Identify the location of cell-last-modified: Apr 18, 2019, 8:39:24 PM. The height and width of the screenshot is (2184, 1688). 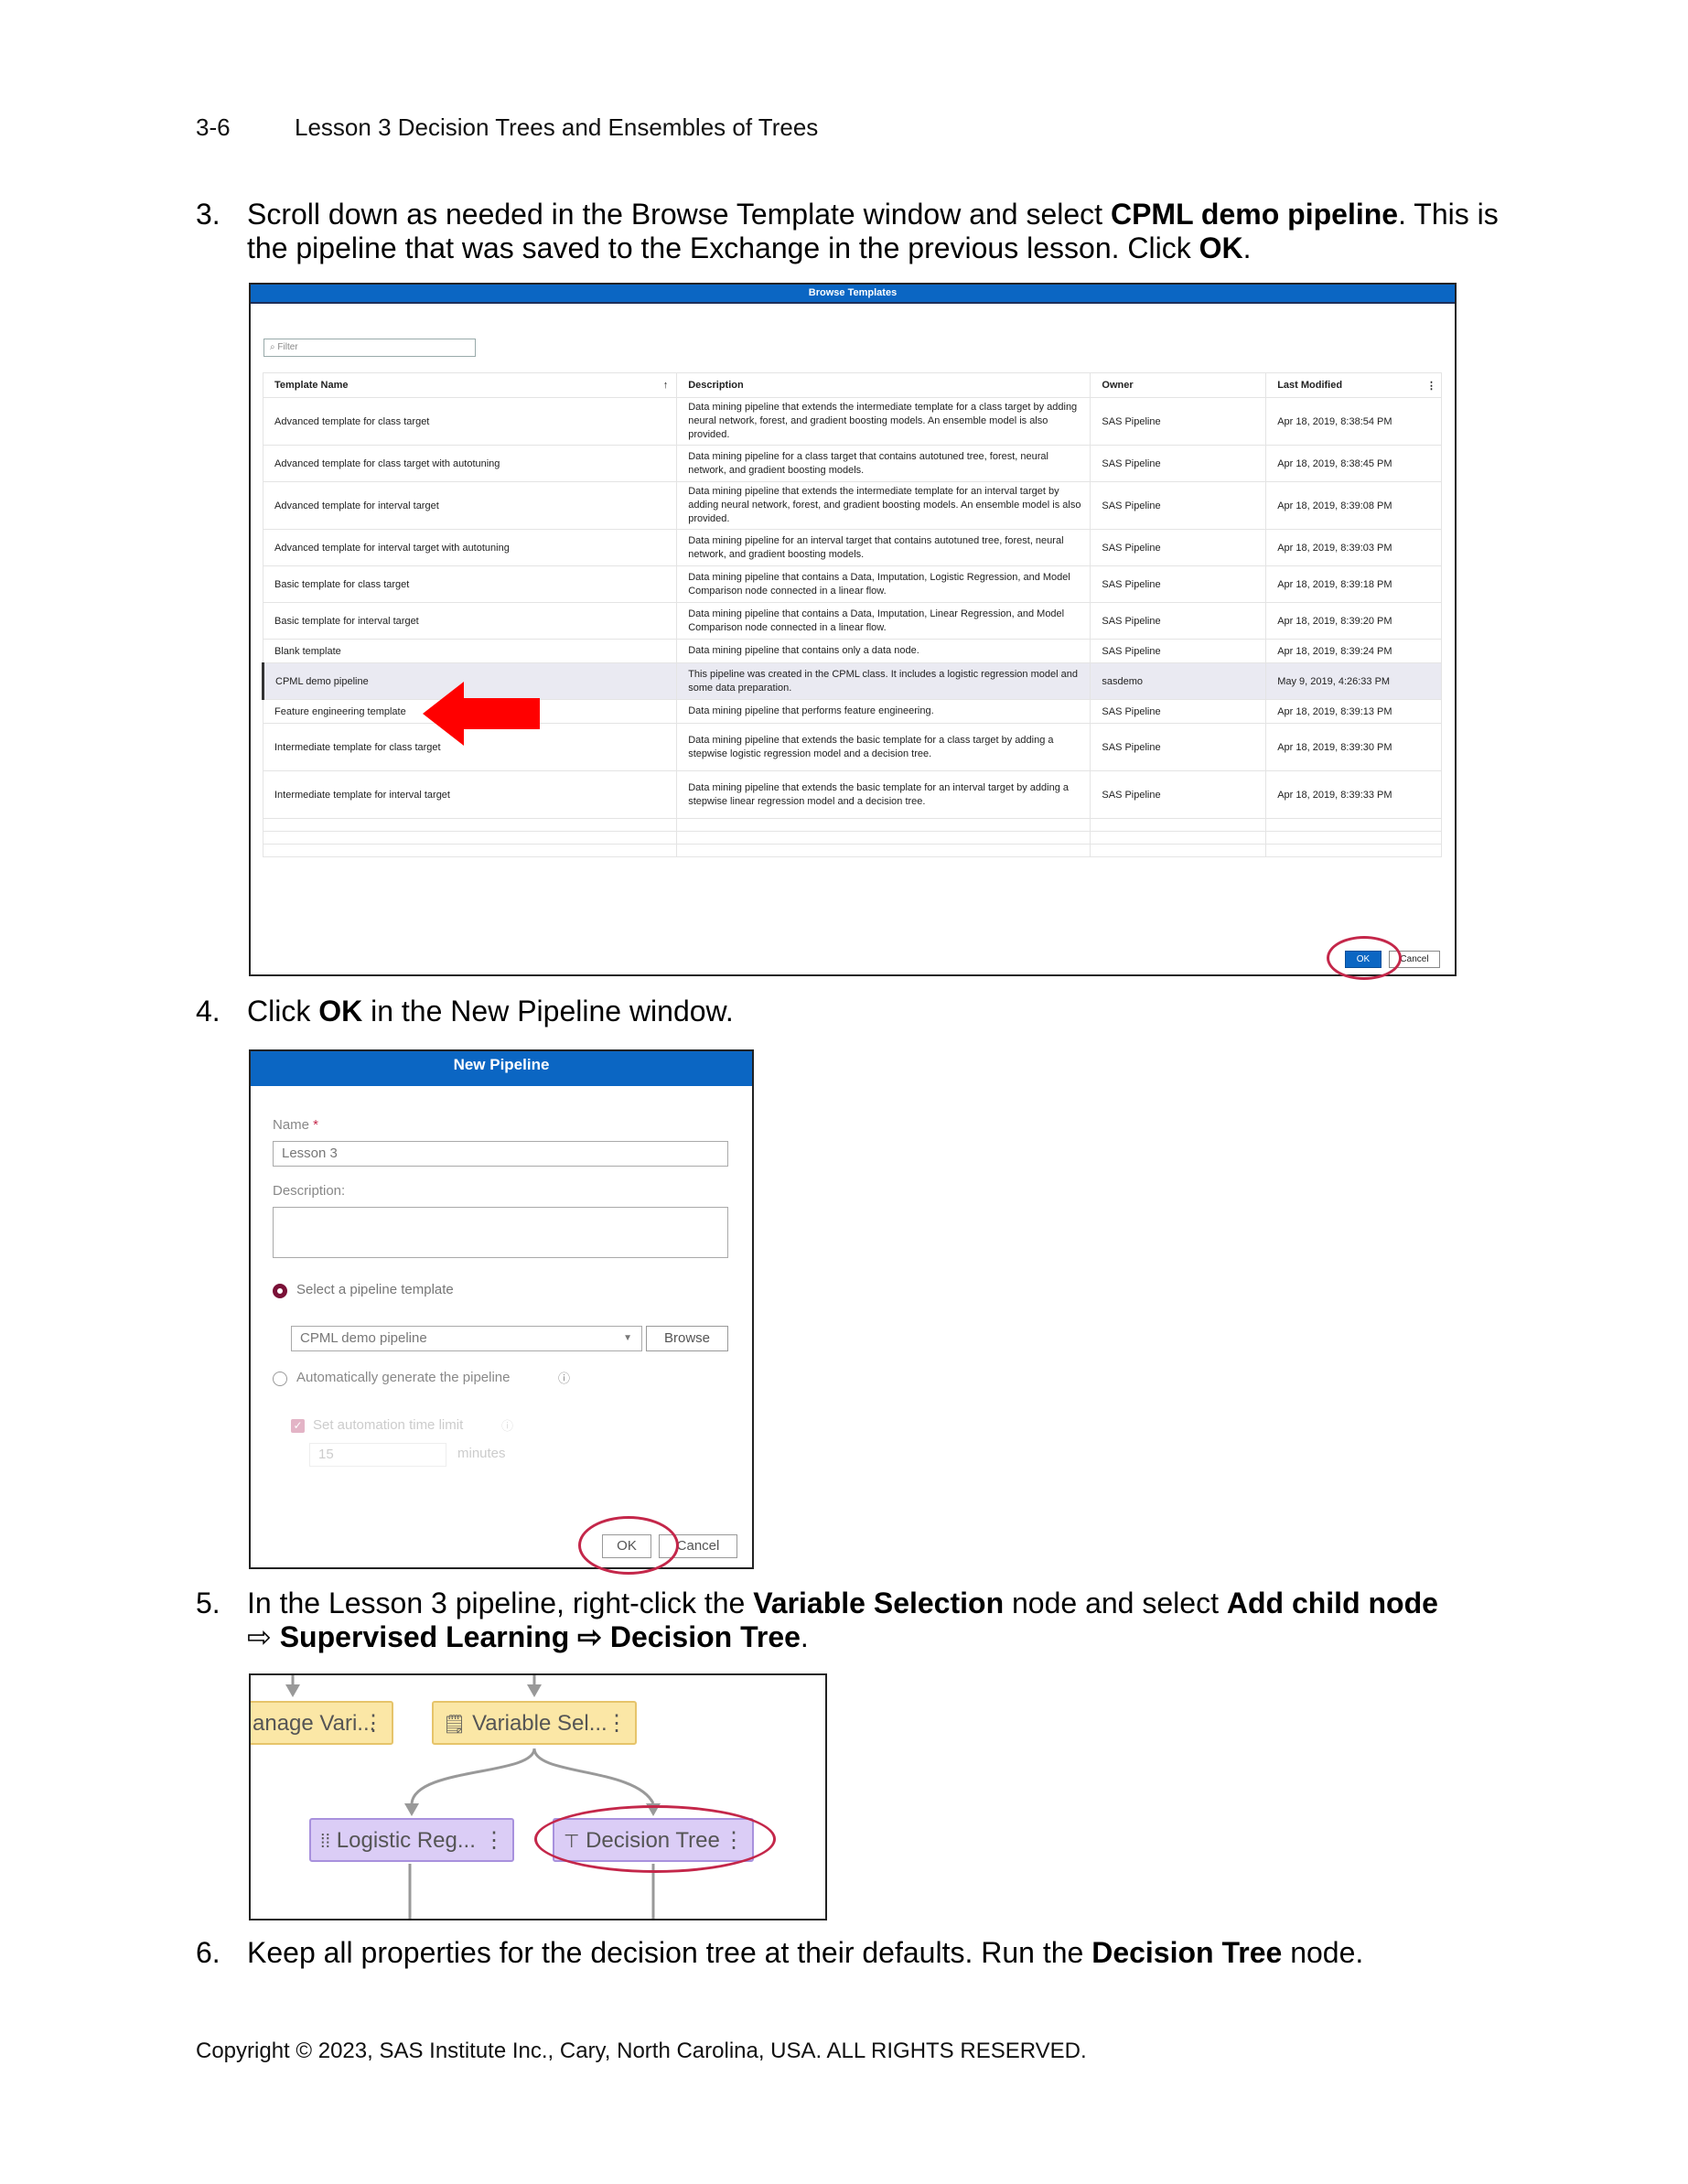
(1353, 651).